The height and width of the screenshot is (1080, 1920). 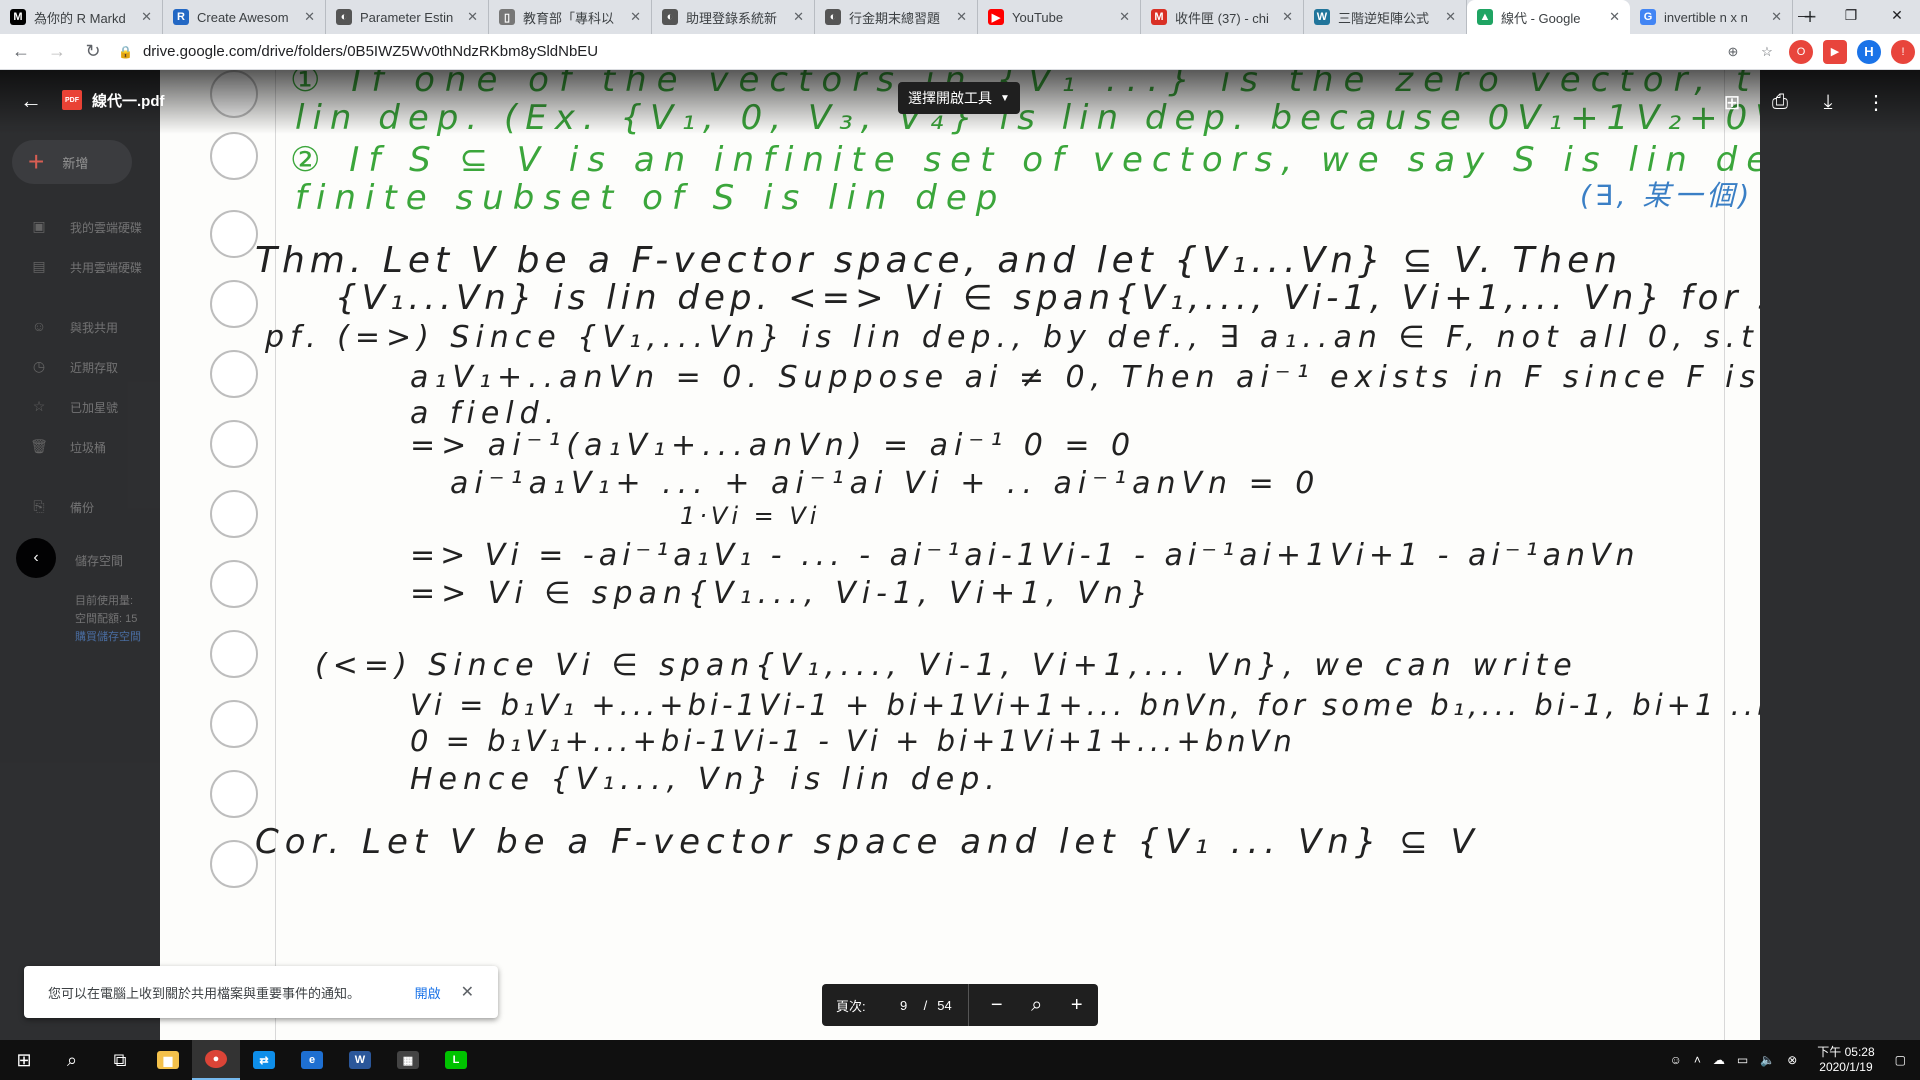 What do you see at coordinates (72, 1060) in the screenshot?
I see `search-icon: ⌕` at bounding box center [72, 1060].